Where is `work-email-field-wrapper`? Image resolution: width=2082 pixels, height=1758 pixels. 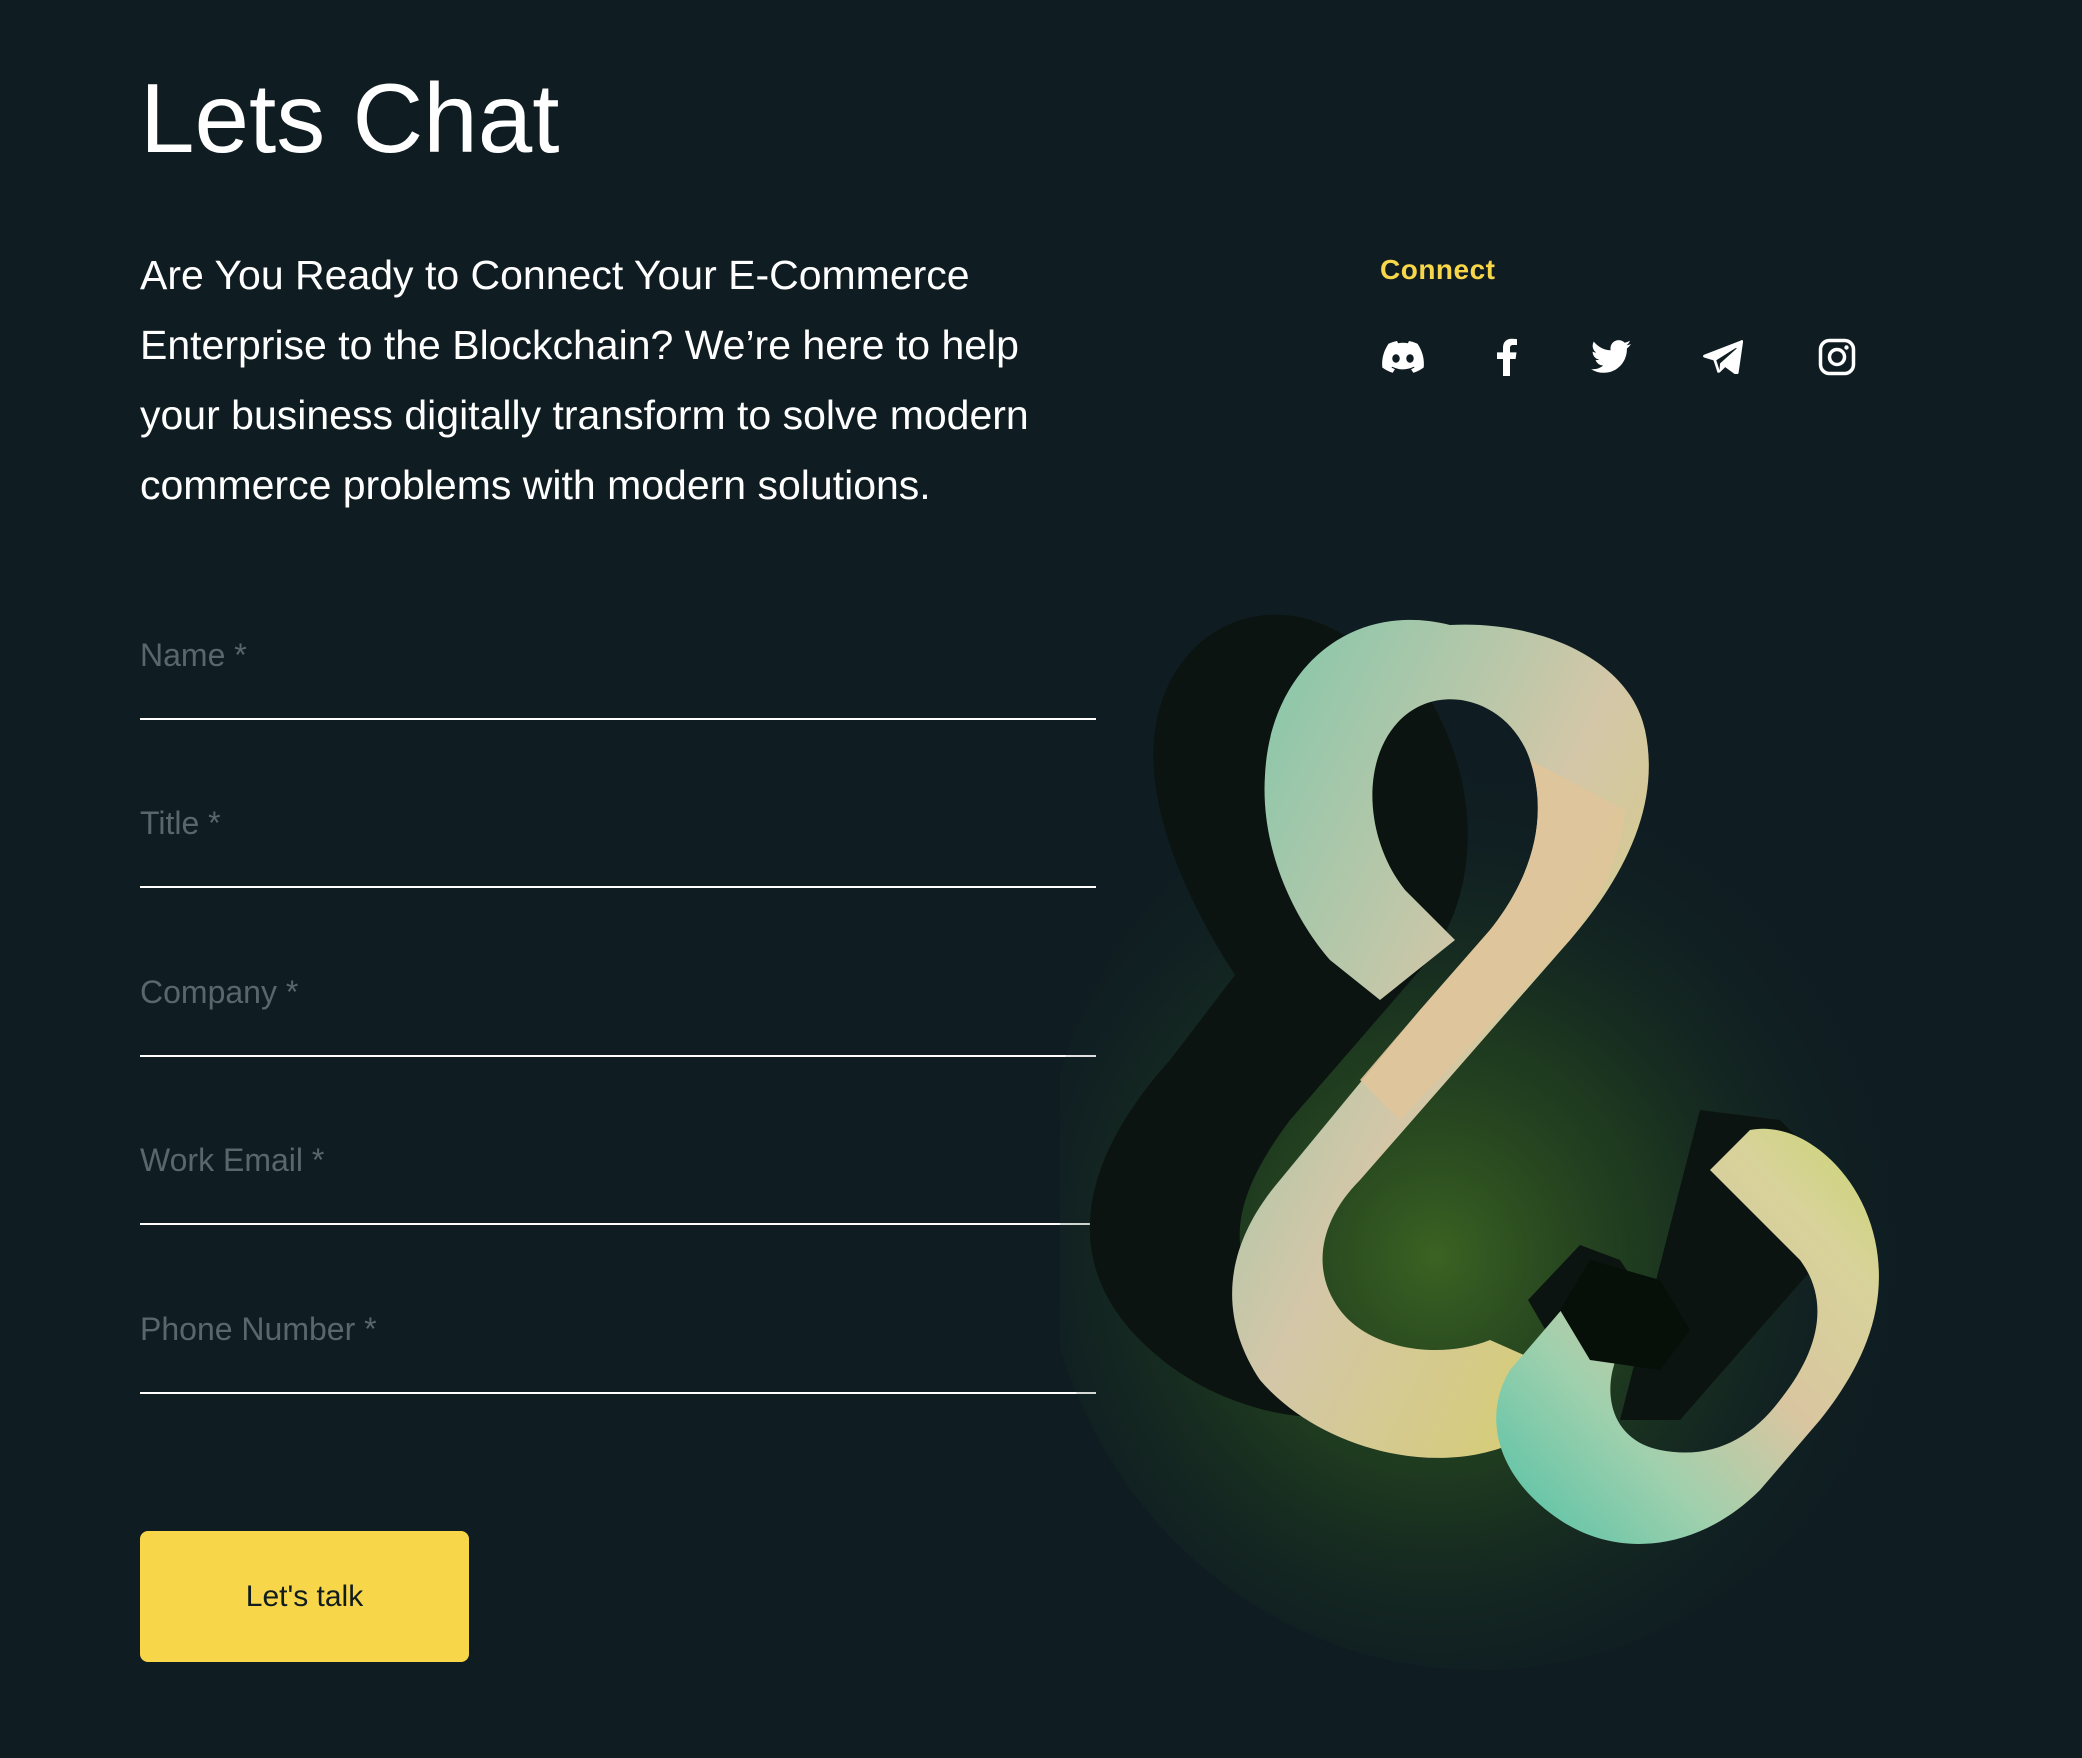 work-email-field-wrapper is located at coordinates (618, 1175).